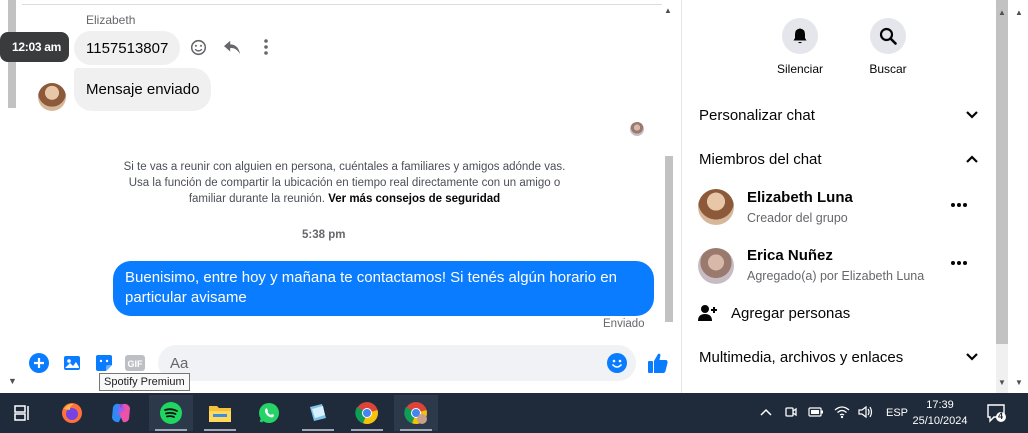 The image size is (1028, 433). What do you see at coordinates (797, 218) in the screenshot?
I see `member-role: Creador del grupo` at bounding box center [797, 218].